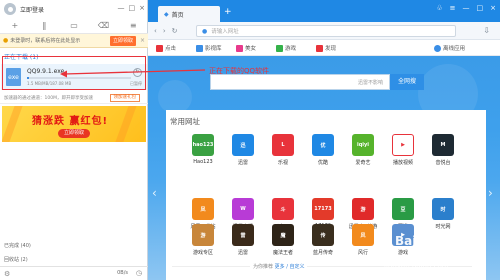  What do you see at coordinates (63, 74) in the screenshot?
I see `annotation-arrow-head` at bounding box center [63, 74].